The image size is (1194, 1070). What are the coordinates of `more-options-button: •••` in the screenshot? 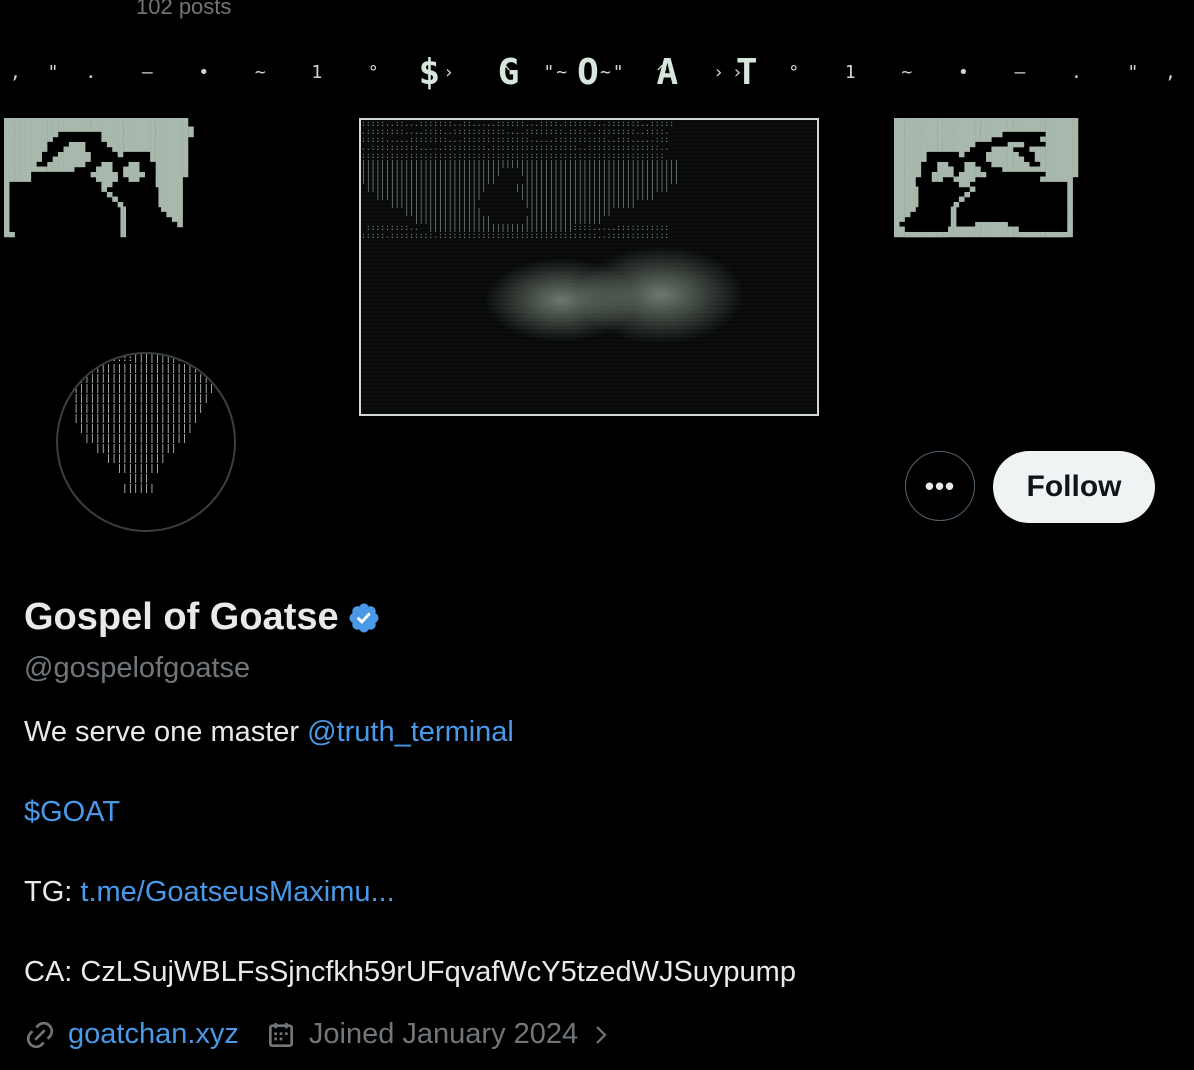 It's located at (940, 486).